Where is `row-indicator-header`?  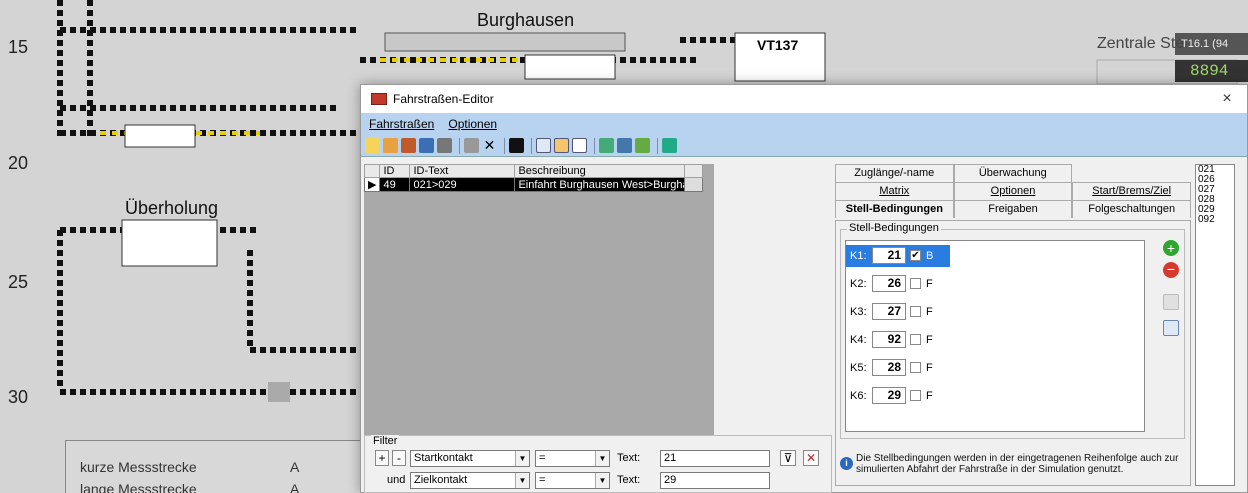 row-indicator-header is located at coordinates (372, 171).